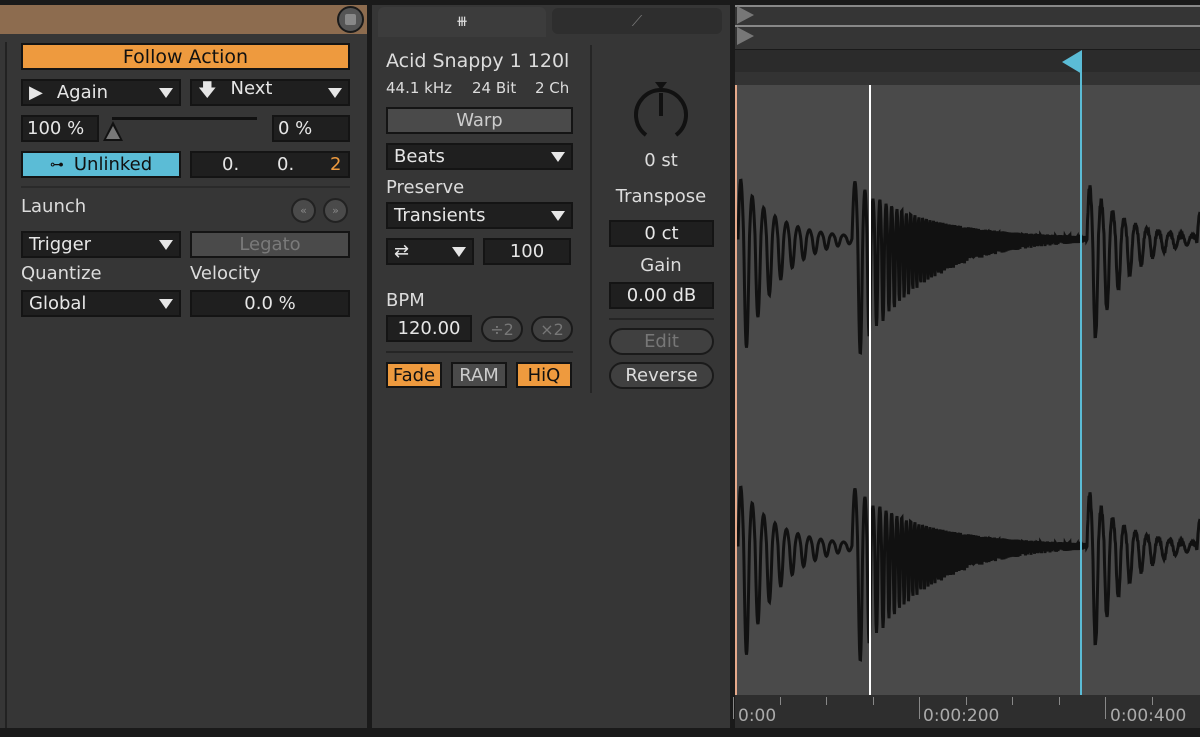  Describe the element at coordinates (967, 61) in the screenshot. I see `scrub-area` at that location.